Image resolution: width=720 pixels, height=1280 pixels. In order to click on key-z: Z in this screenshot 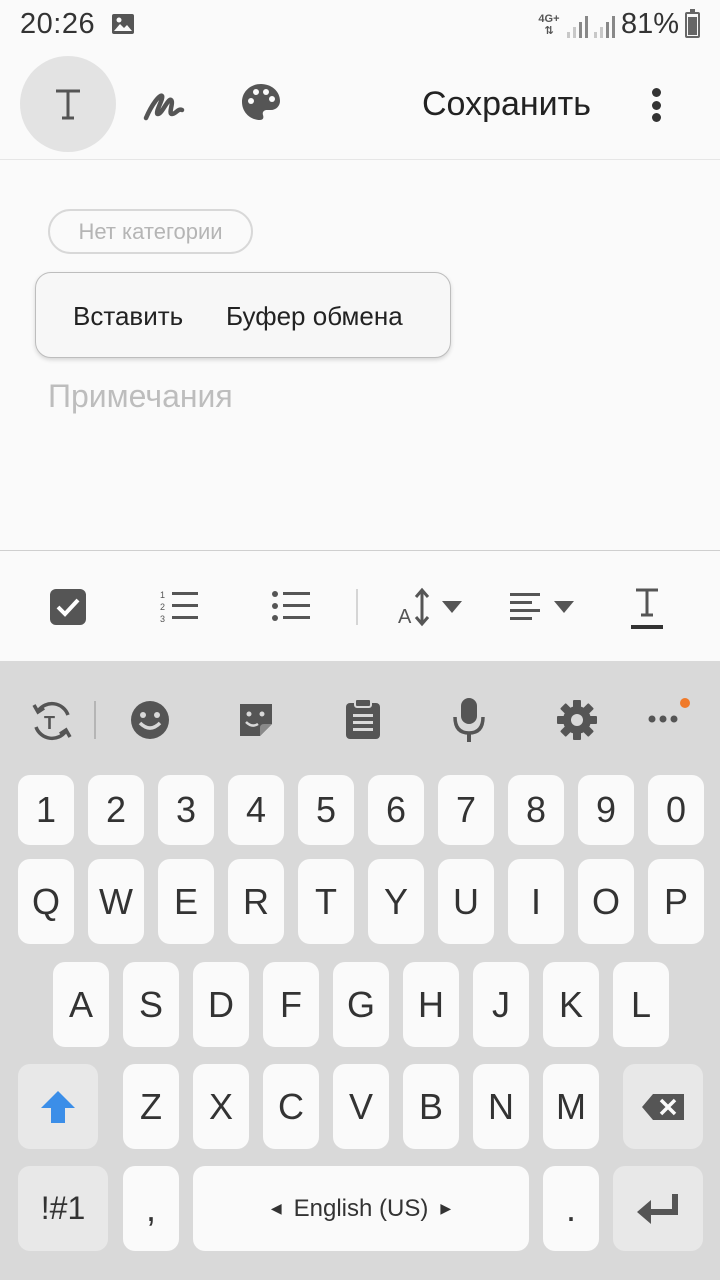, I will do `click(151, 1106)`.